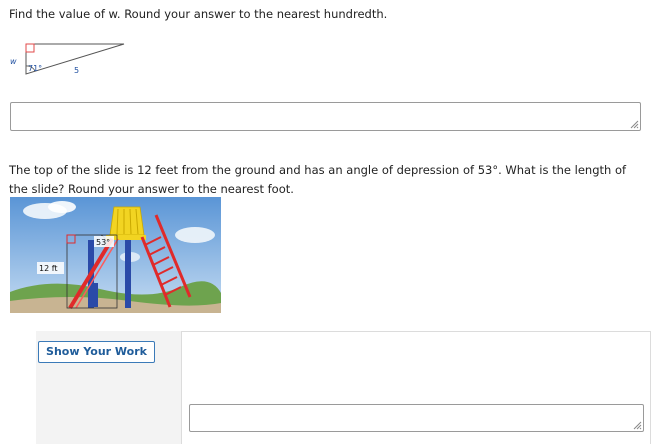  Describe the element at coordinates (103, 242) in the screenshot. I see `slide-angle-label: 53°` at that location.